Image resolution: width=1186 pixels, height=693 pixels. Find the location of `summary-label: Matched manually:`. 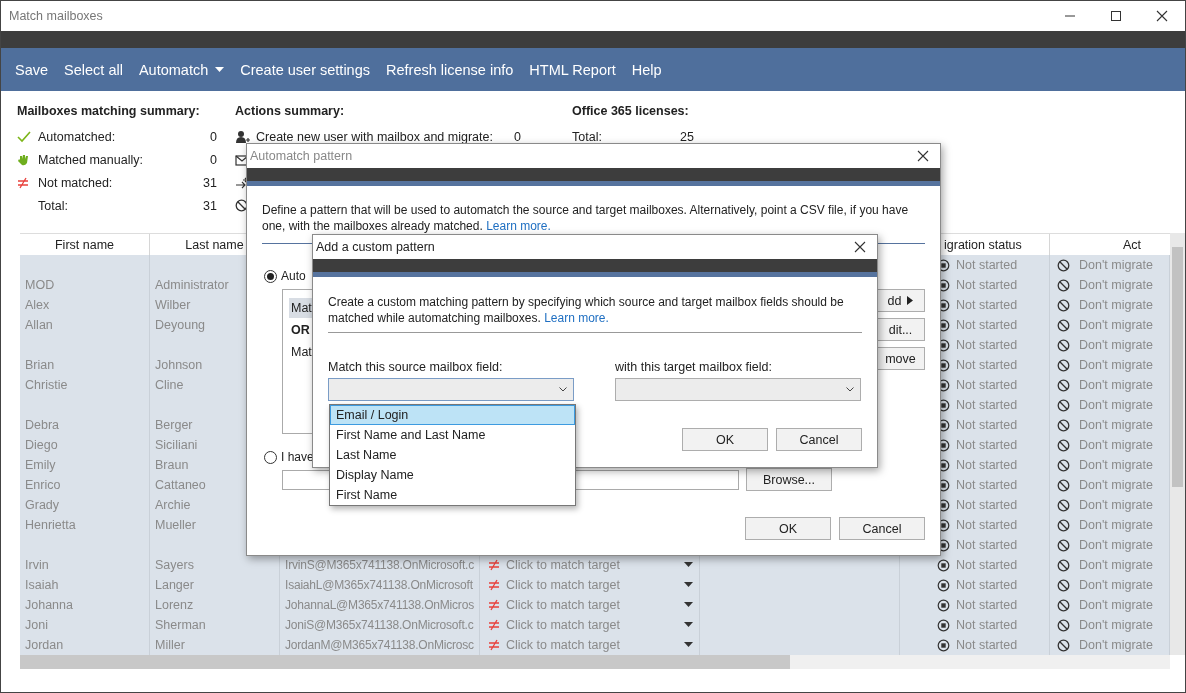

summary-label: Matched manually: is located at coordinates (91, 159).